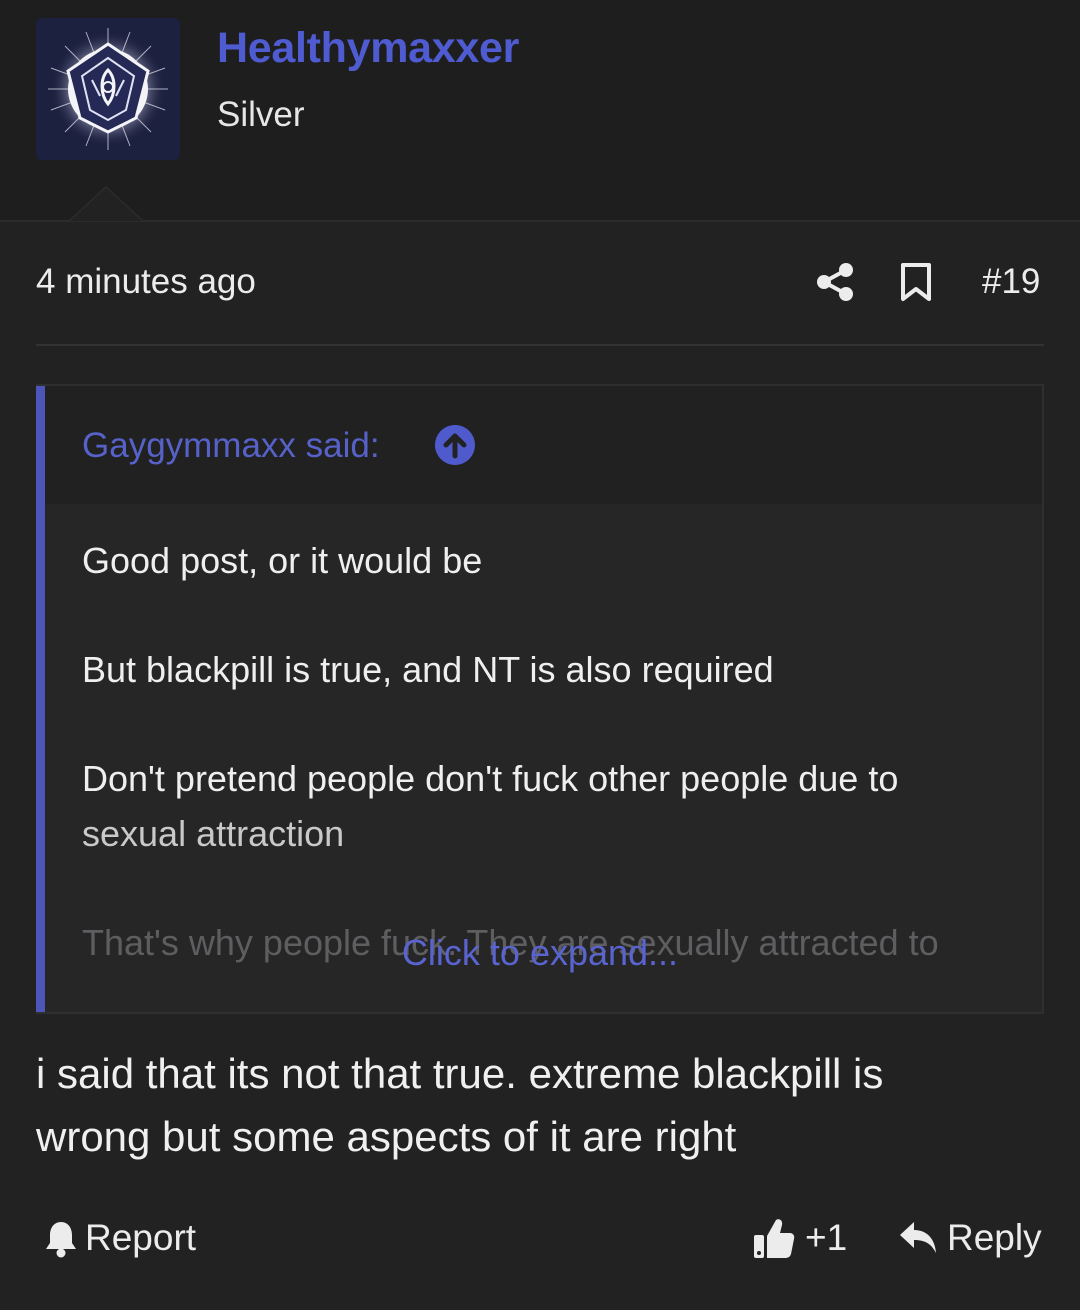 This screenshot has height=1310, width=1080. I want to click on author-rank: Silver, so click(261, 114).